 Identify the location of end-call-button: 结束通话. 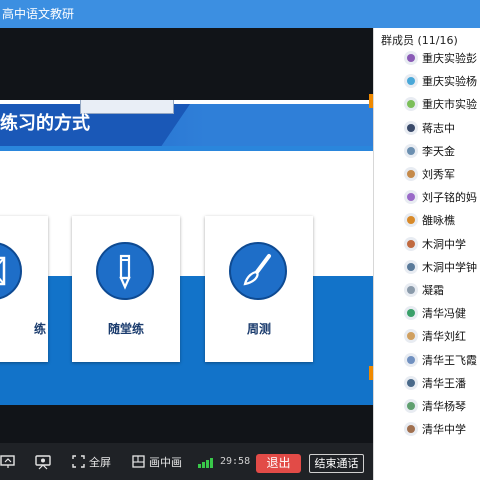
(336, 463).